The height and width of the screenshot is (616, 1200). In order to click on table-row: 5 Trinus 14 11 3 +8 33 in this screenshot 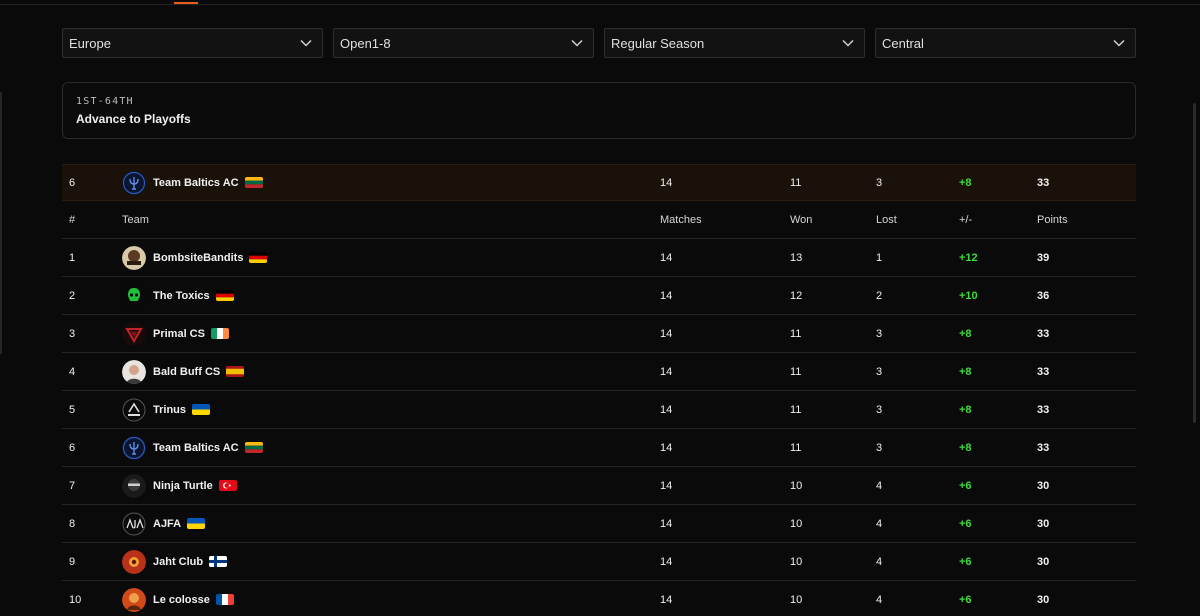, I will do `click(599, 410)`.